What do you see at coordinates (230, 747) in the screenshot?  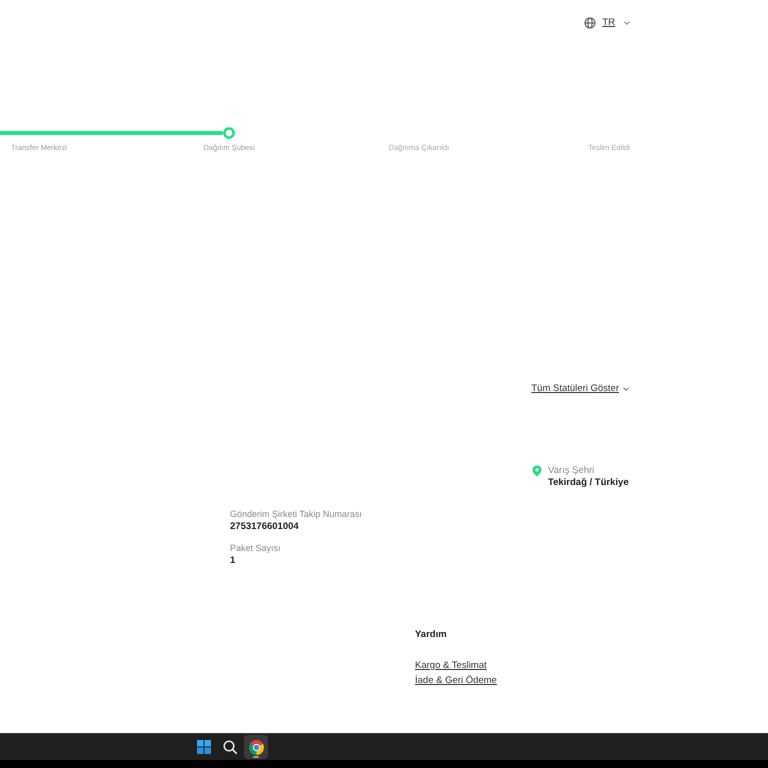 I see `search-icon` at bounding box center [230, 747].